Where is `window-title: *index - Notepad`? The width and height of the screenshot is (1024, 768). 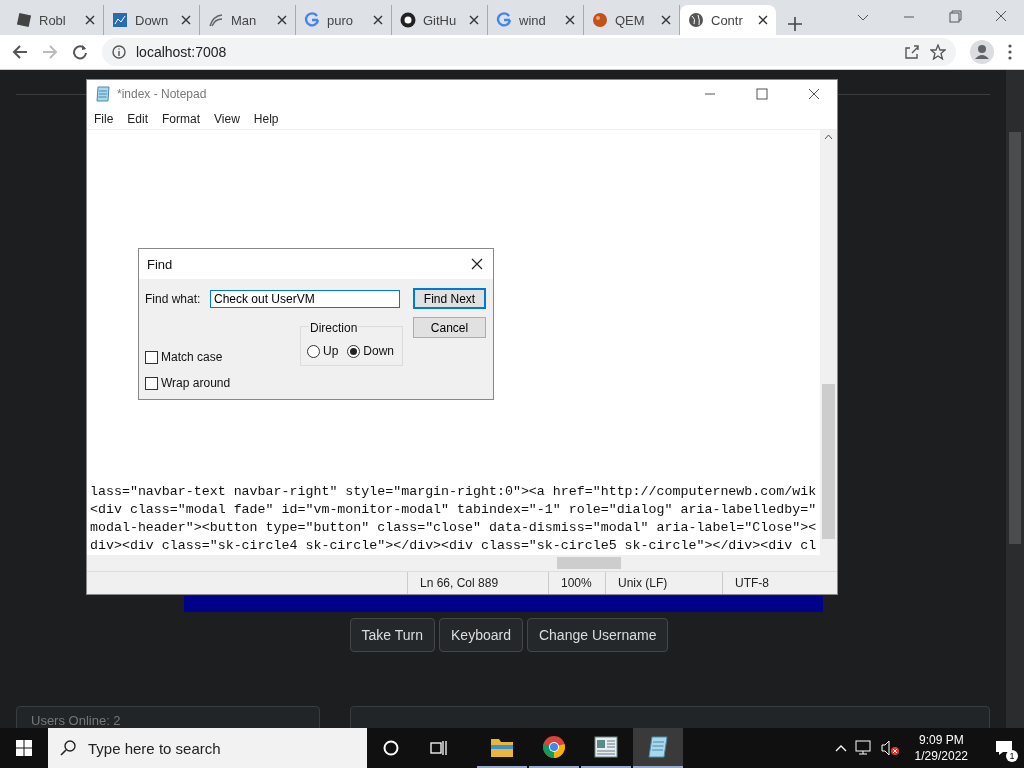
window-title: *index - Notepad is located at coordinates (162, 94).